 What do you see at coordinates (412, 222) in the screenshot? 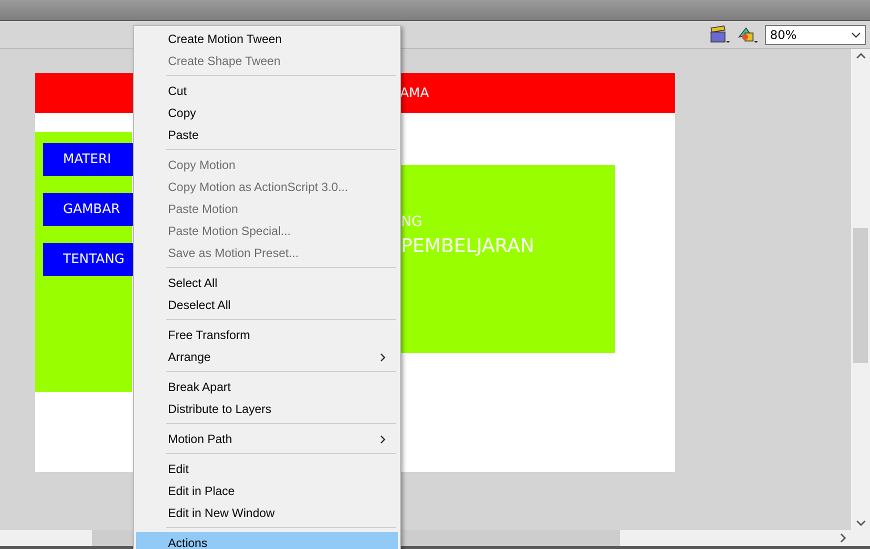
I see `content-text: NG` at bounding box center [412, 222].